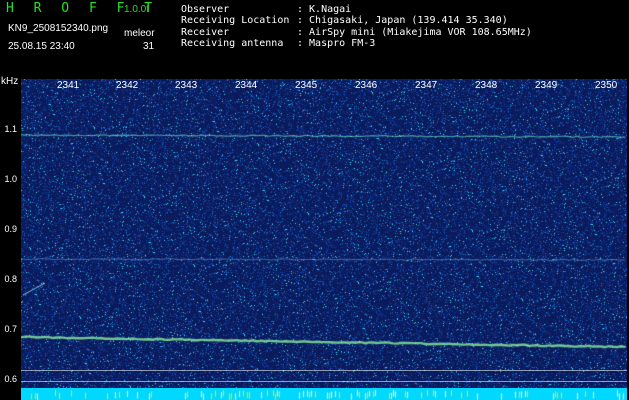 The width and height of the screenshot is (629, 400). What do you see at coordinates (426, 85) in the screenshot?
I see `x-tick: 2347` at bounding box center [426, 85].